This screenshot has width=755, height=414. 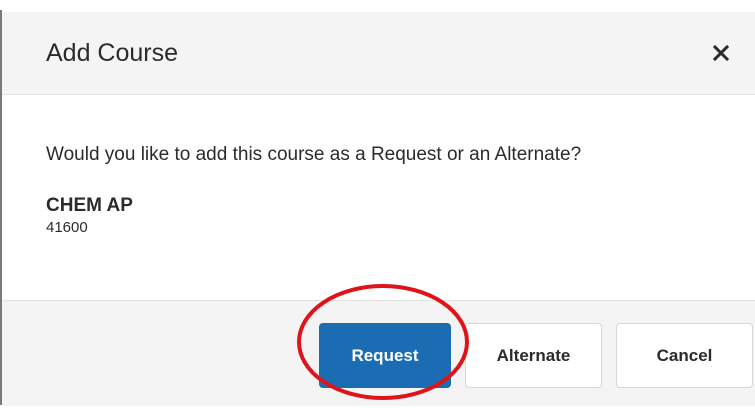 What do you see at coordinates (112, 53) in the screenshot?
I see `dialog-title: Add Course` at bounding box center [112, 53].